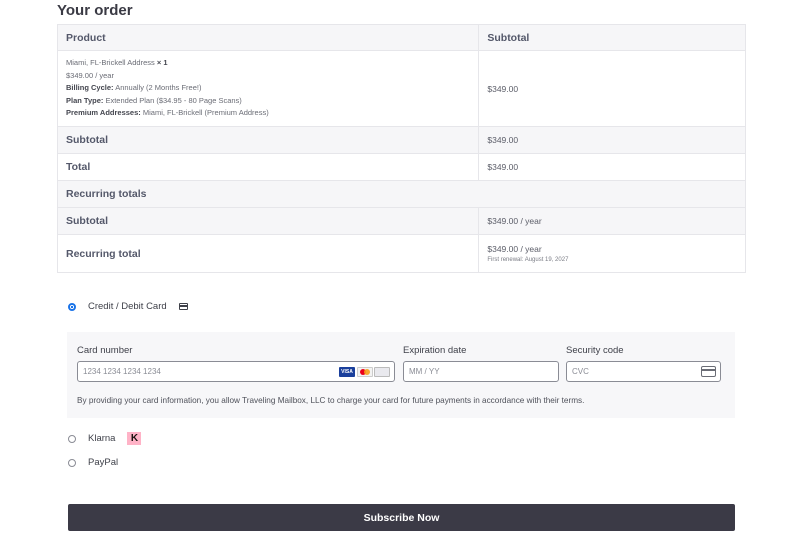  What do you see at coordinates (103, 462) in the screenshot?
I see `paypal-label: PayPal` at bounding box center [103, 462].